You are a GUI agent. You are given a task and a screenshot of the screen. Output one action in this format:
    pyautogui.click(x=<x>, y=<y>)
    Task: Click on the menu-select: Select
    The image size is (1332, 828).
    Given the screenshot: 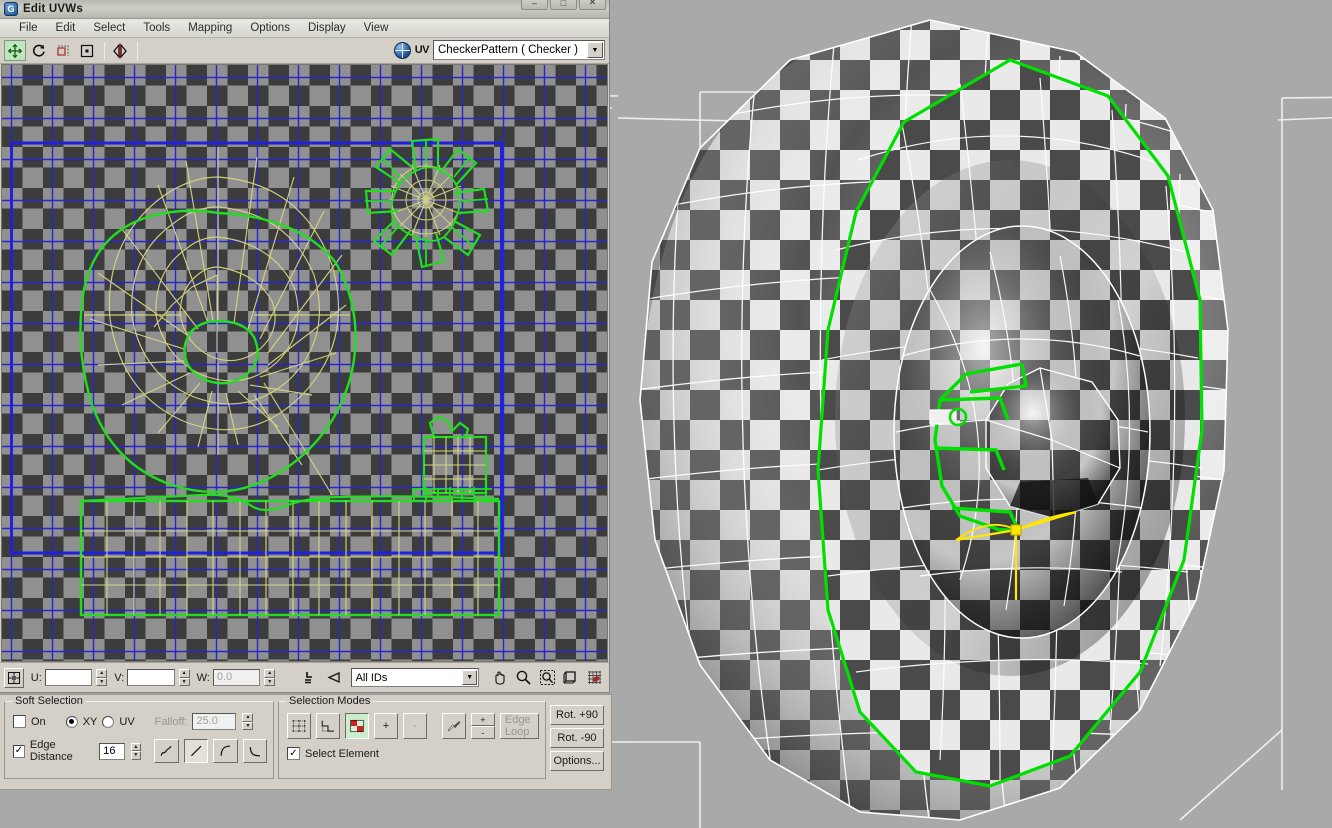 What is the action you would take?
    pyautogui.click(x=109, y=28)
    